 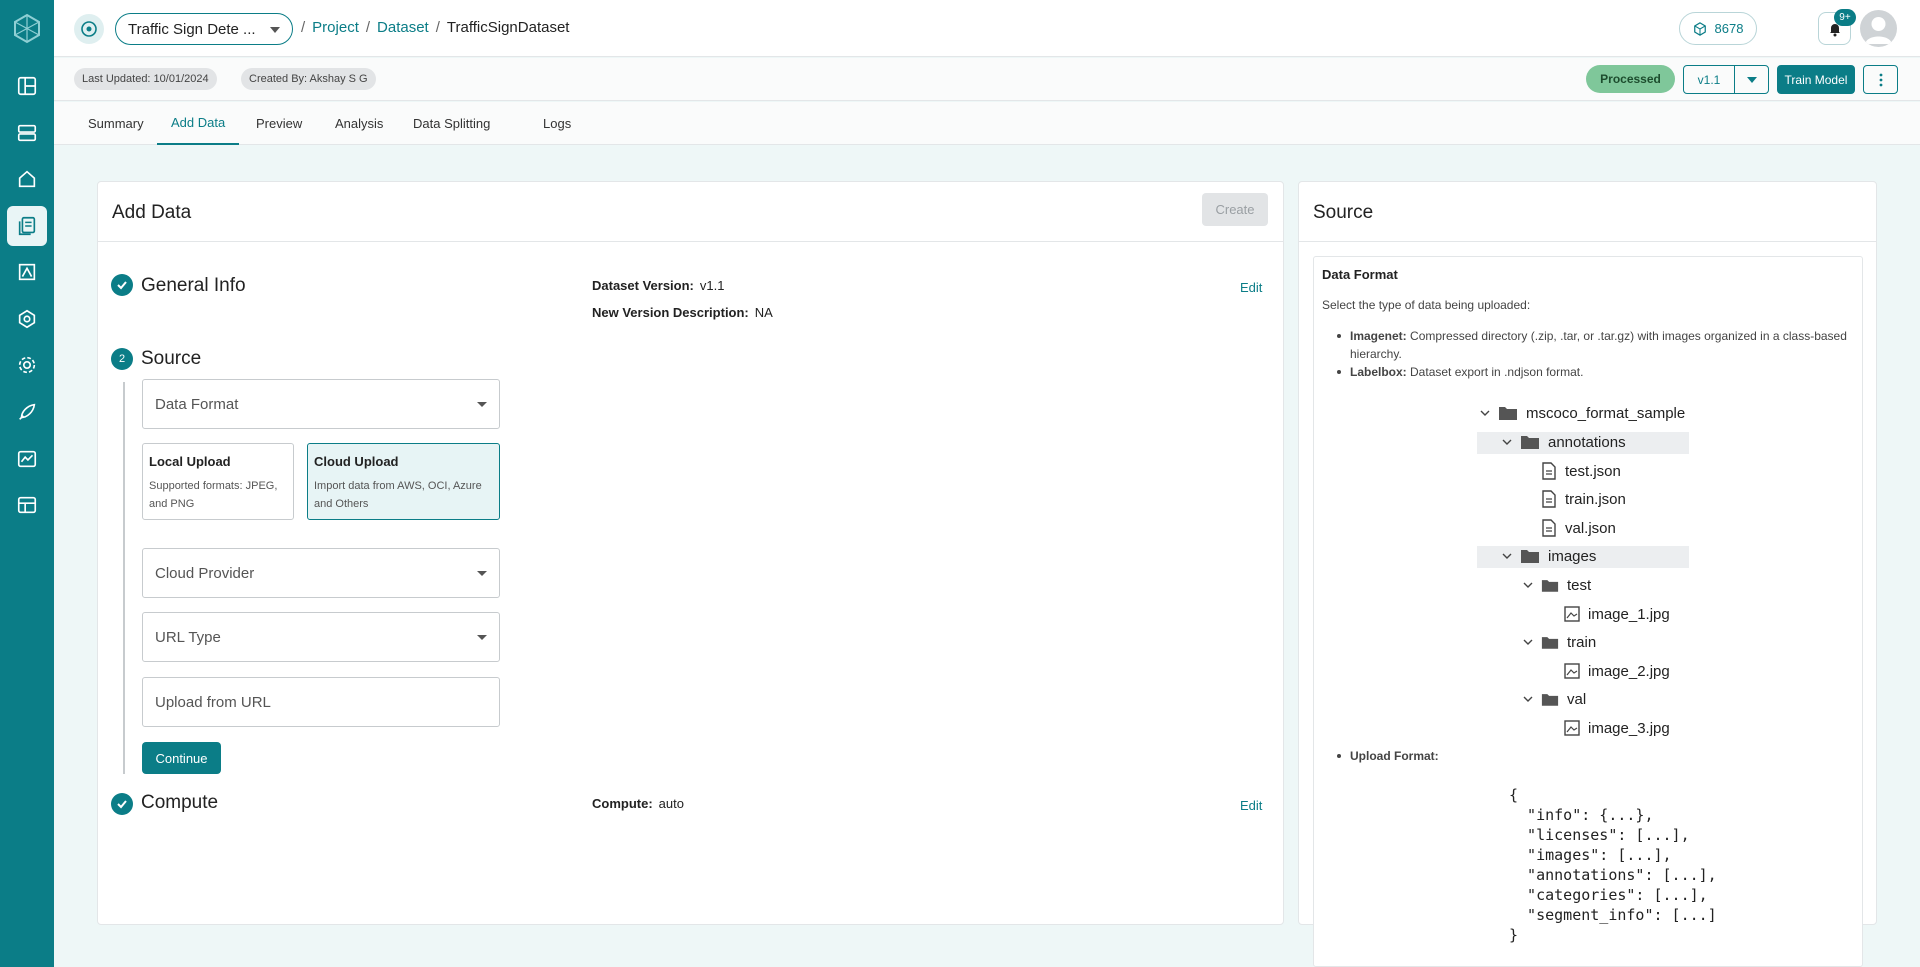 What do you see at coordinates (27, 28) in the screenshot?
I see `app-logo-icon` at bounding box center [27, 28].